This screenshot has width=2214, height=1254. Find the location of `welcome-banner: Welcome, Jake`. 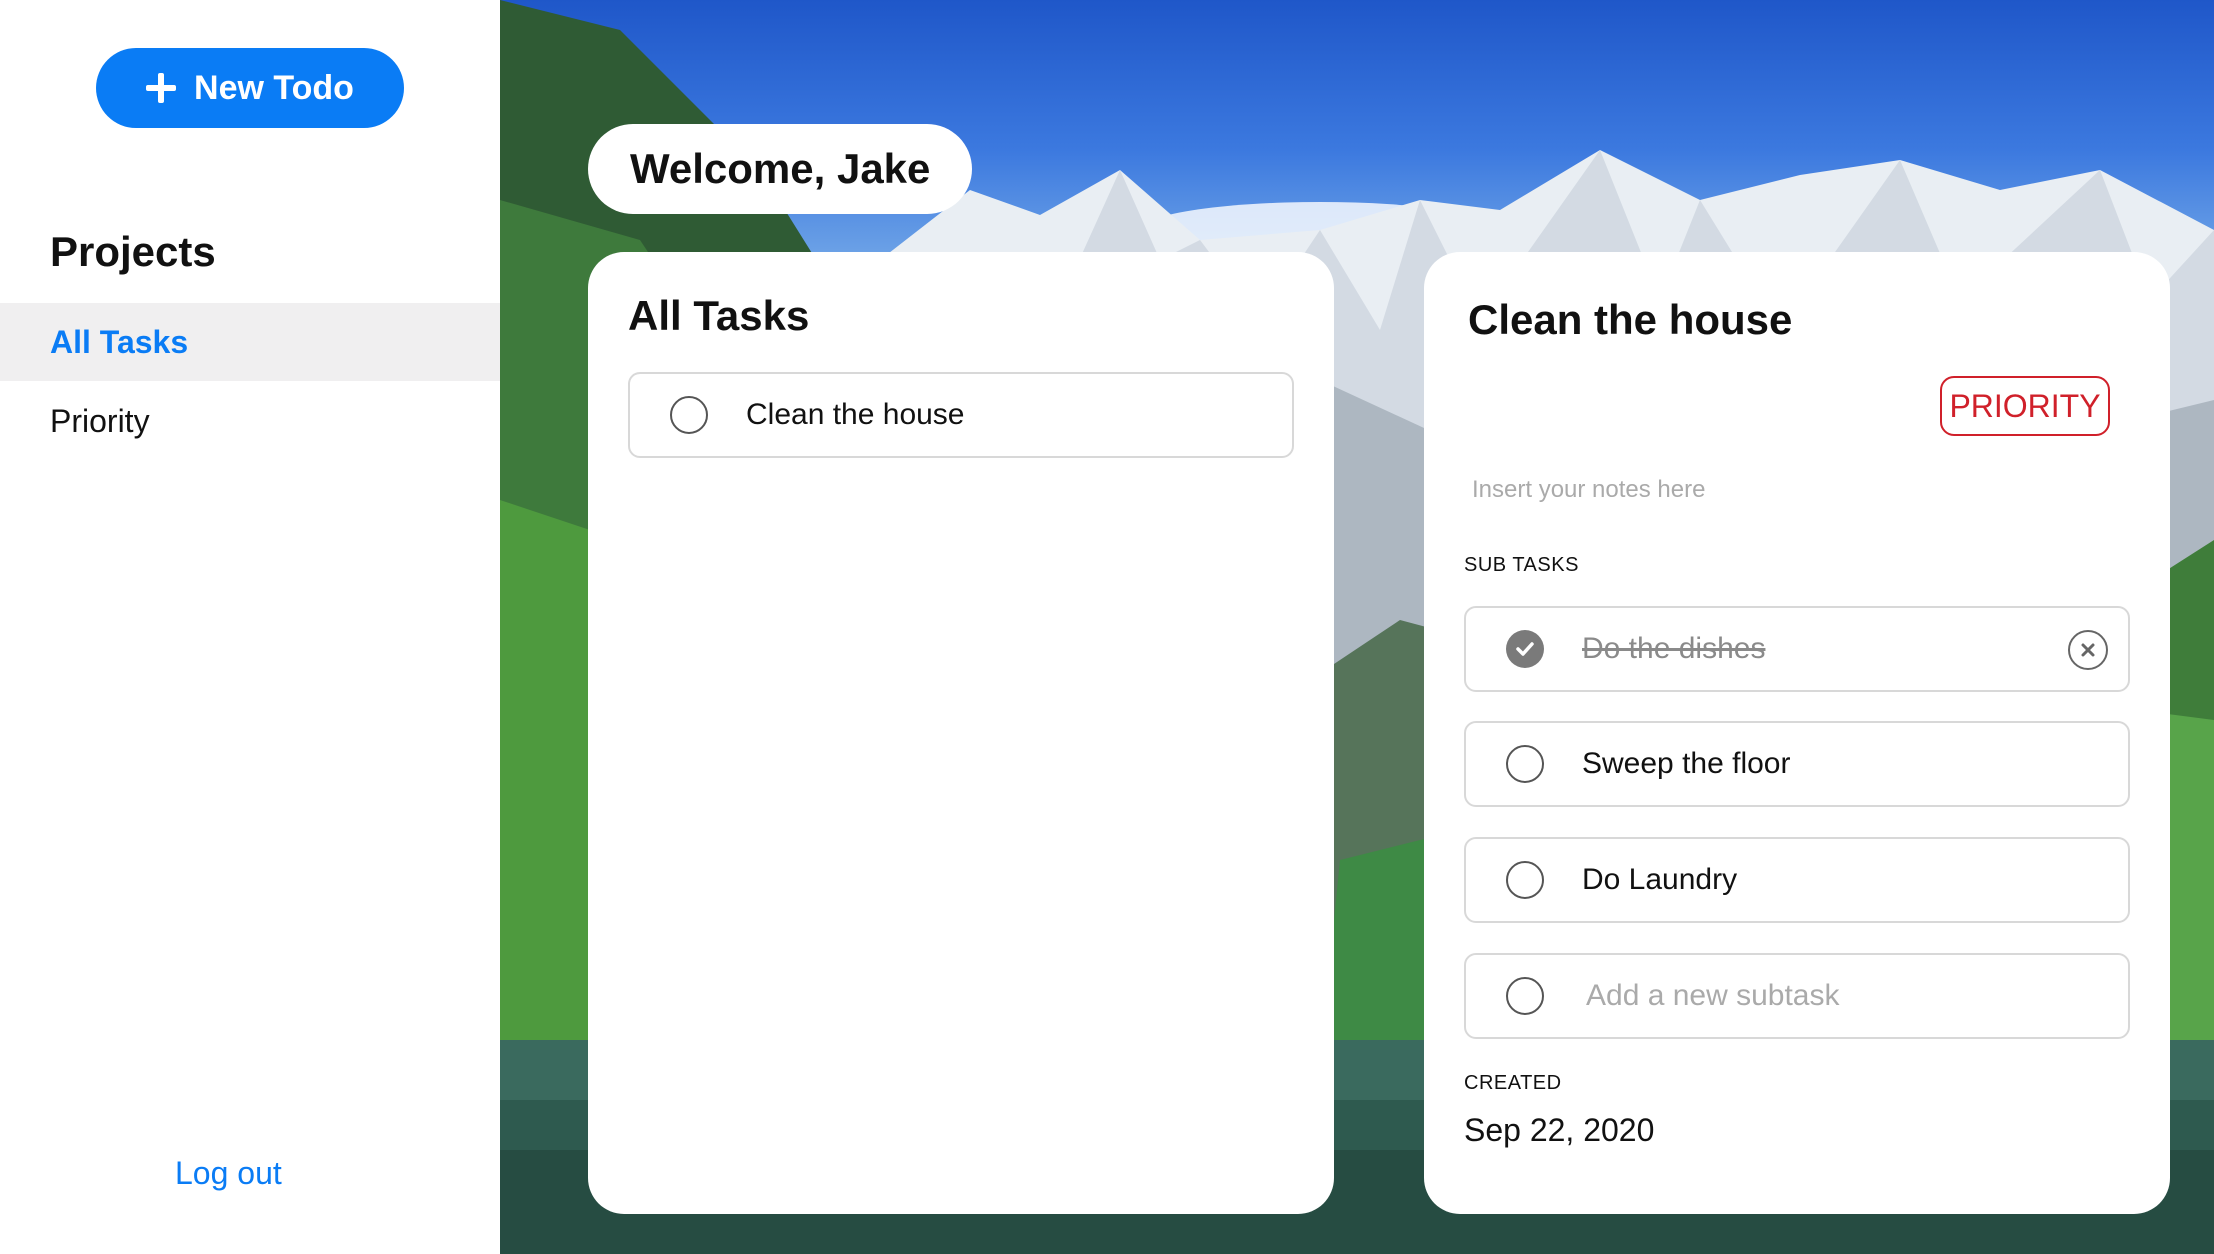

welcome-banner: Welcome, Jake is located at coordinates (780, 169).